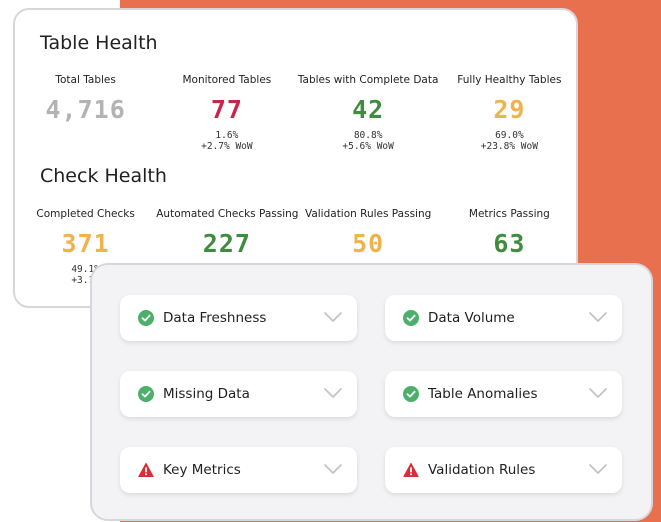 Image resolution: width=661 pixels, height=522 pixels. I want to click on check-item-missing-data: Missing Data, so click(238, 394).